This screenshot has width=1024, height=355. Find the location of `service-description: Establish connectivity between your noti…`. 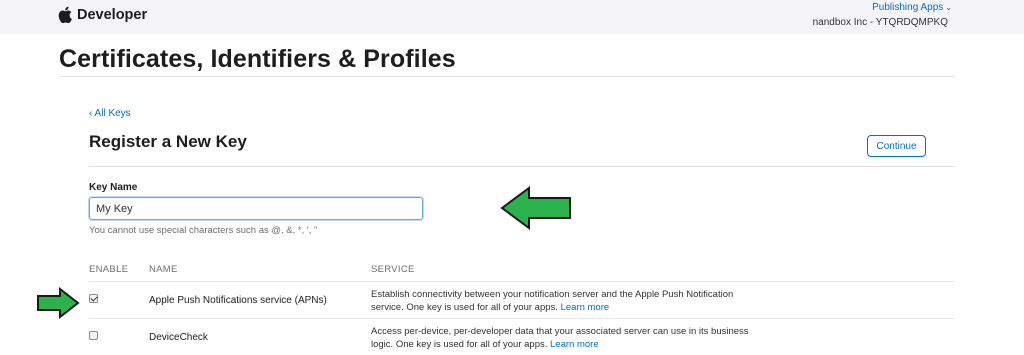

service-description: Establish connectivity between your noti… is located at coordinates (561, 301).